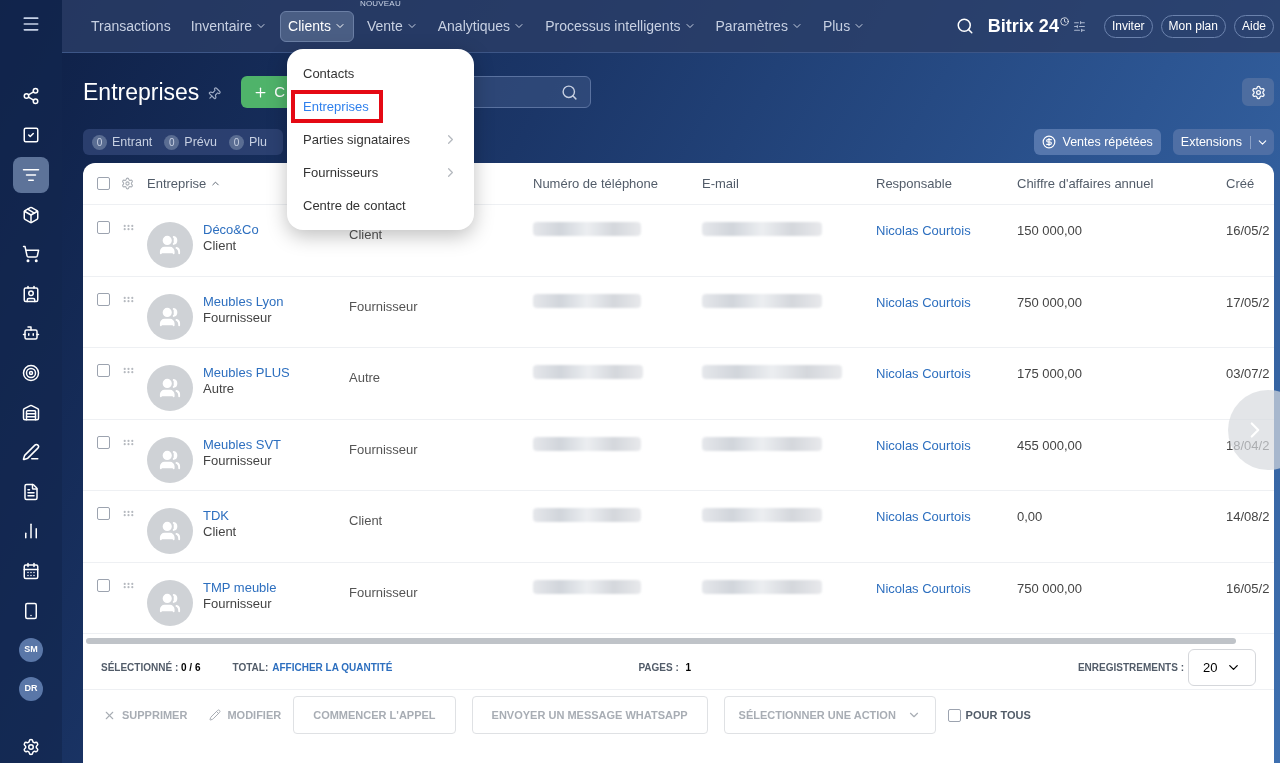 This screenshot has height=763, width=1280. I want to click on selected-count: SÉLECTIONNÉ : 0 / 6, so click(151, 667).